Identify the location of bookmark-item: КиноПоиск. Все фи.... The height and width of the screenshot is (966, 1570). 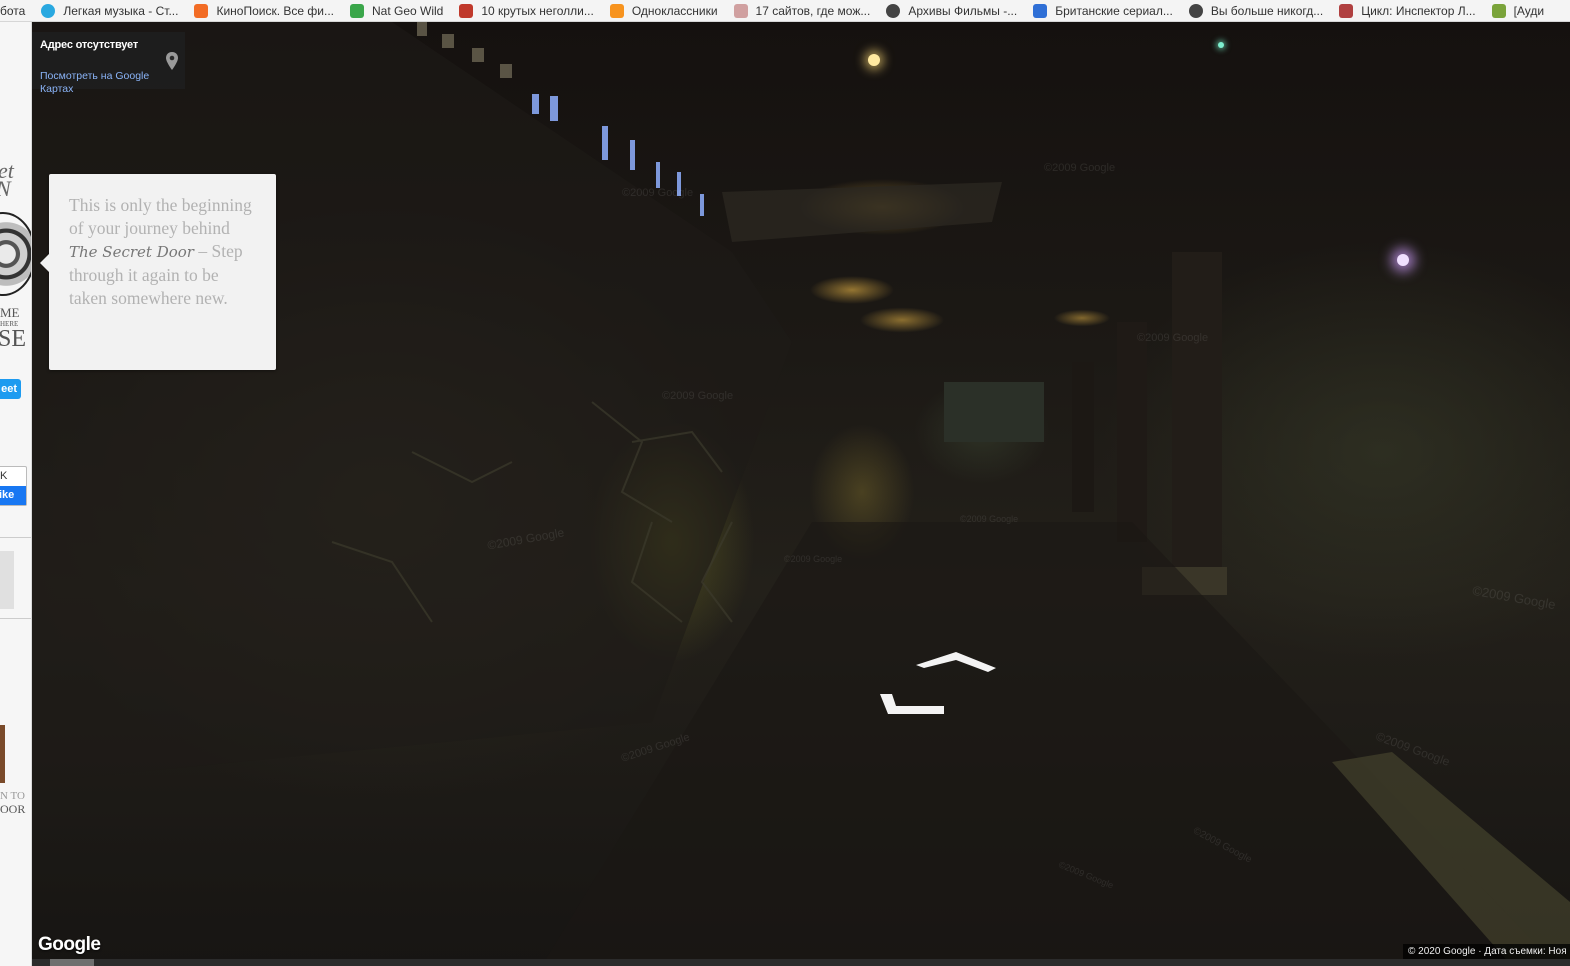
(264, 10).